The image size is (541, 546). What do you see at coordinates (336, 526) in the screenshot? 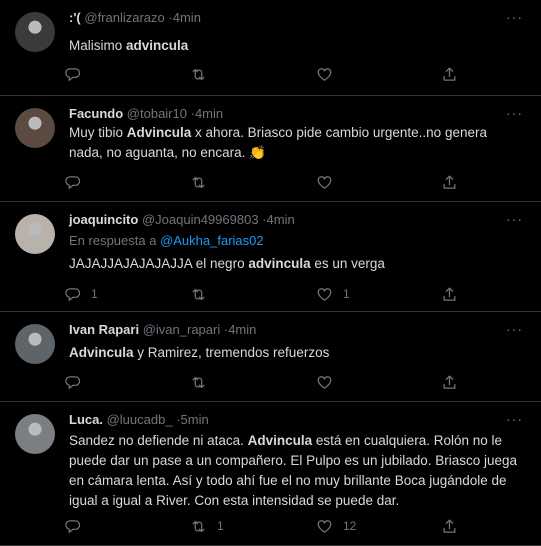
I see `like-button: 12` at bounding box center [336, 526].